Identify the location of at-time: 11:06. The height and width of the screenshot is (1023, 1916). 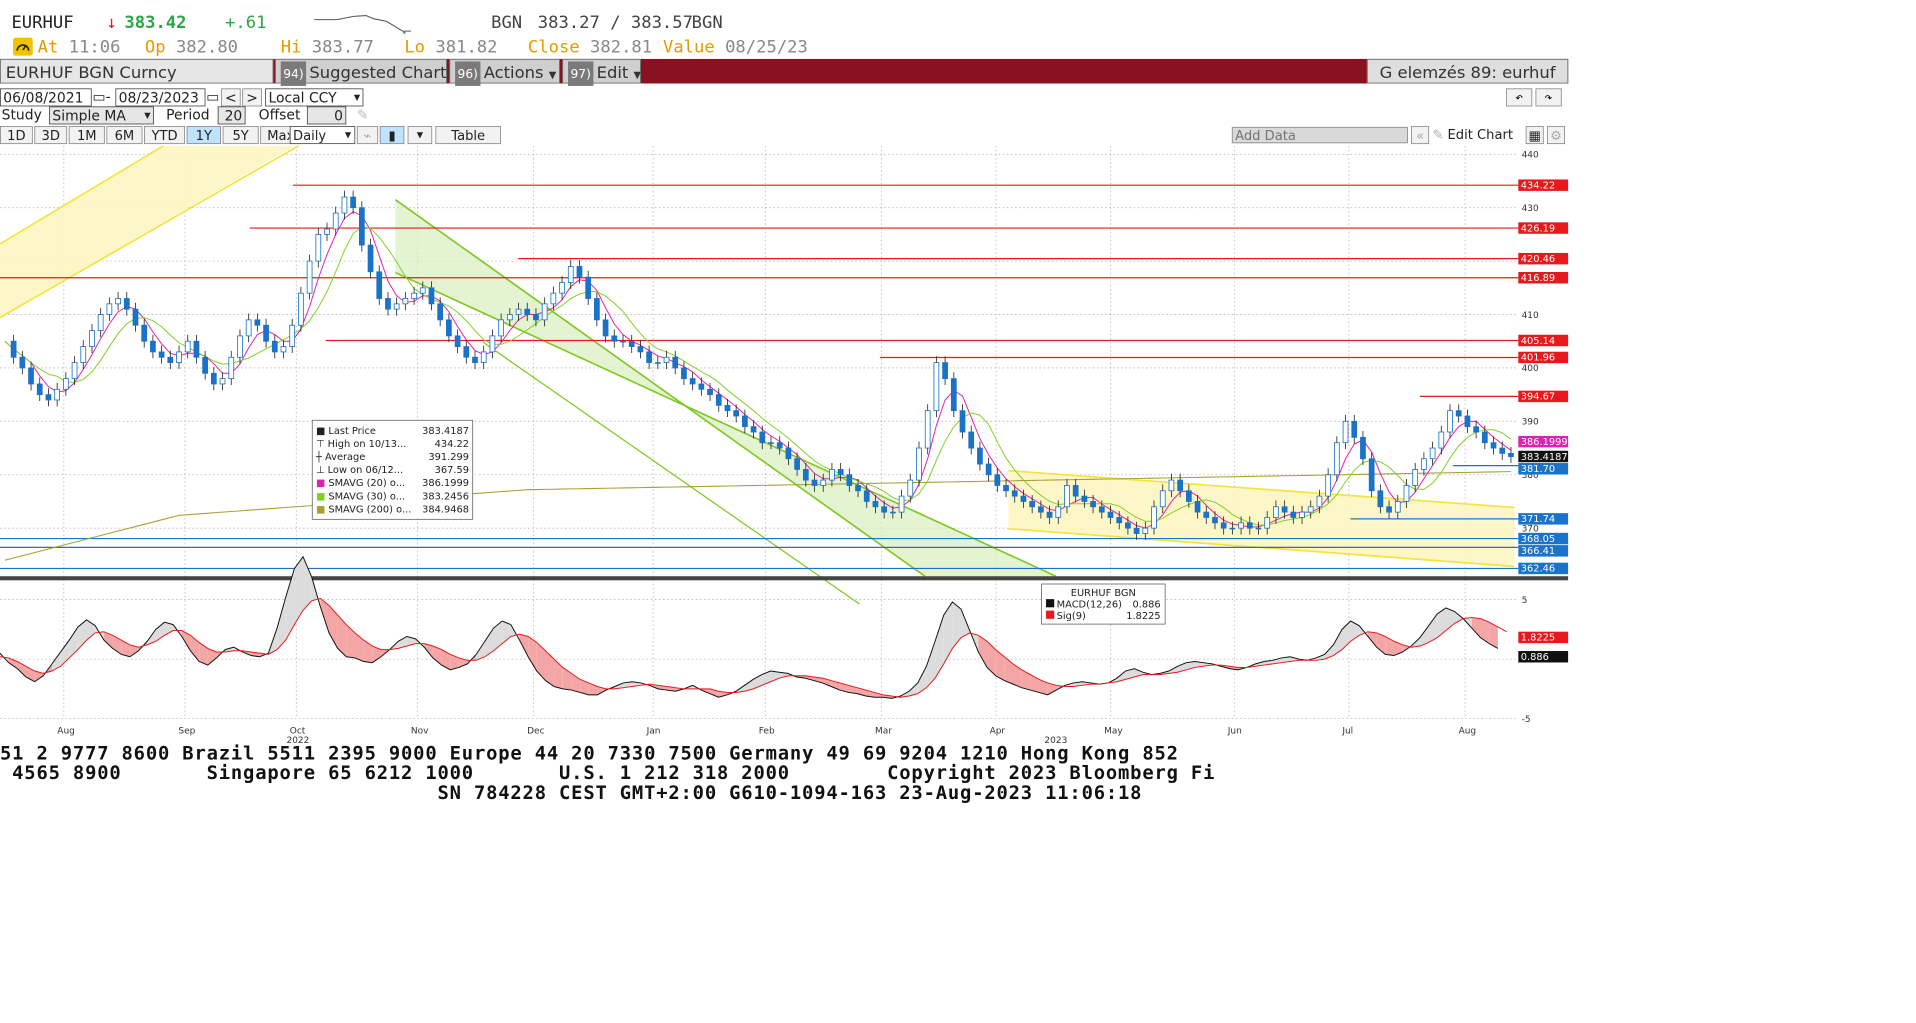
(94, 46).